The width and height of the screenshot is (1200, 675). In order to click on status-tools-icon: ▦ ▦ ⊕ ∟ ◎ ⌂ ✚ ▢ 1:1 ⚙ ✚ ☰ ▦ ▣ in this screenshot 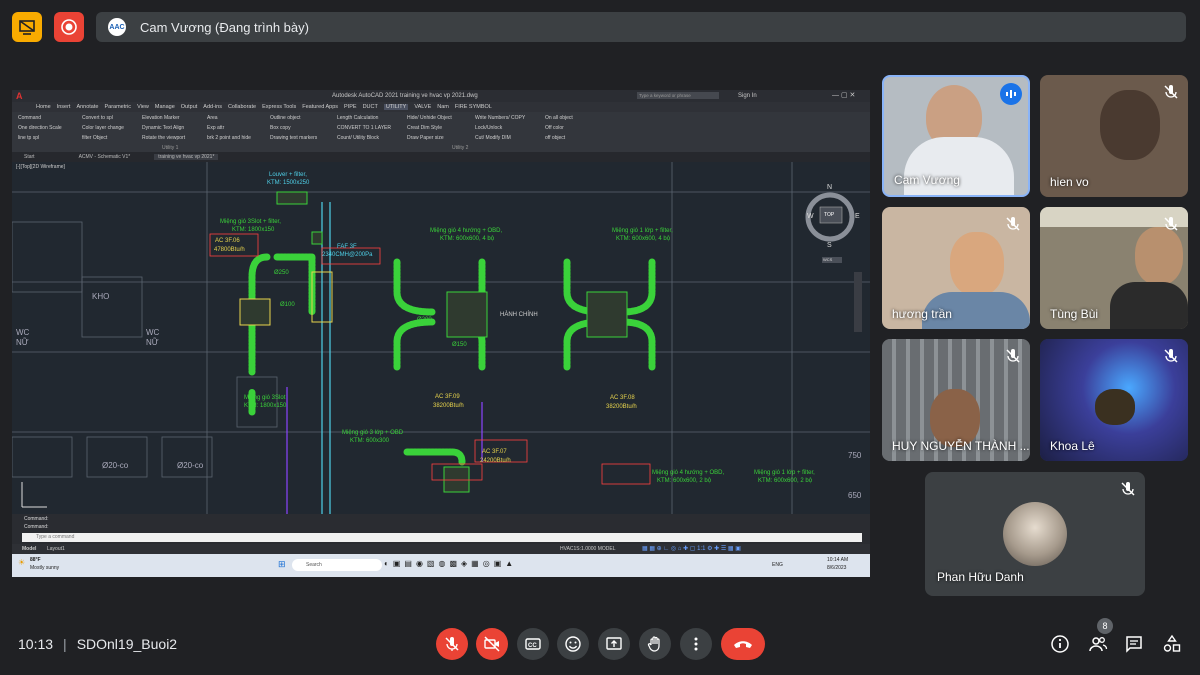, I will do `click(691, 548)`.